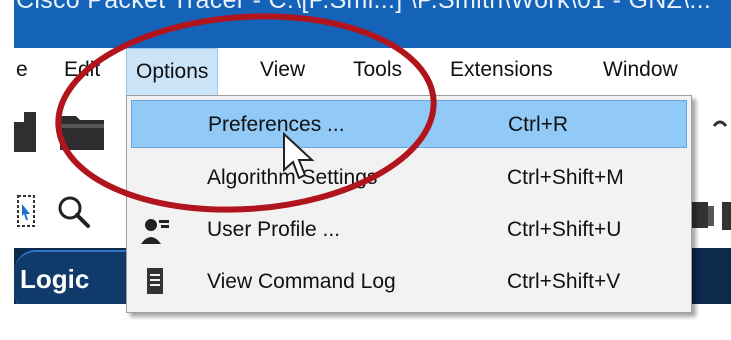 This screenshot has height=340, width=731. What do you see at coordinates (409, 282) in the screenshot?
I see `menu-item-view-command-log: View Command Log Ctrl+Shift+V` at bounding box center [409, 282].